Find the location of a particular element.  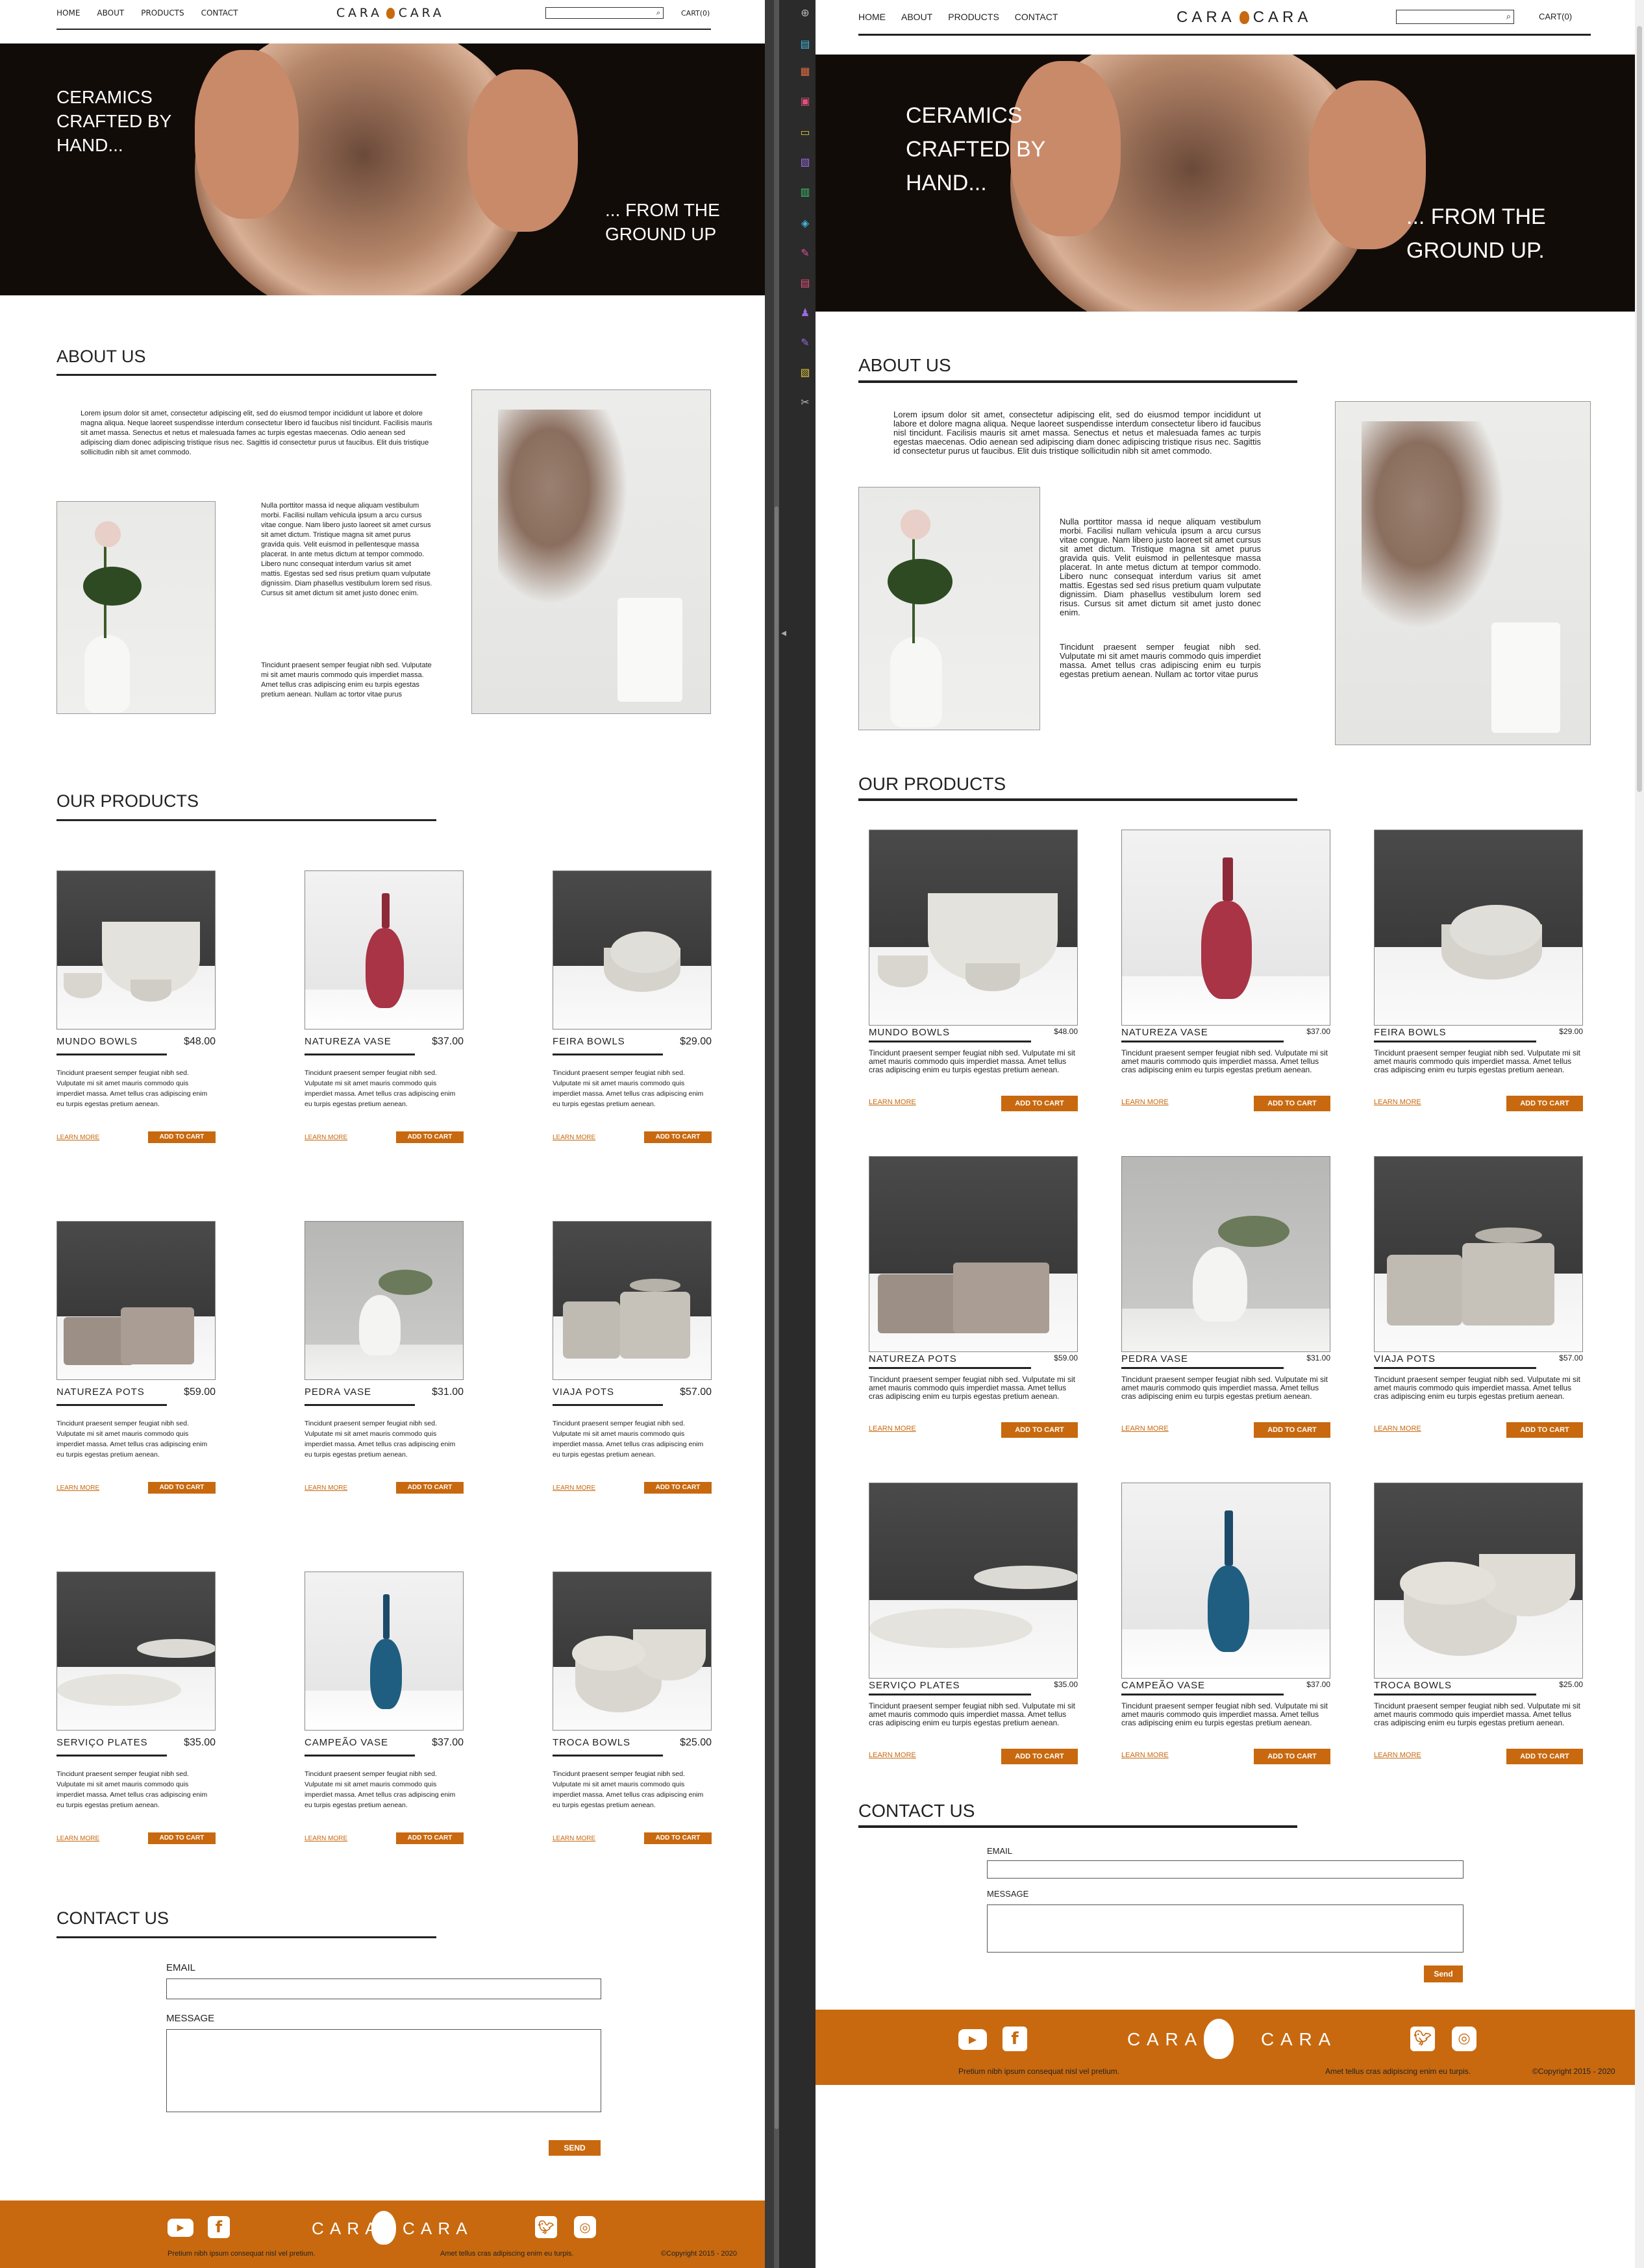

send-for-review-icon: ♟ is located at coordinates (806, 312).